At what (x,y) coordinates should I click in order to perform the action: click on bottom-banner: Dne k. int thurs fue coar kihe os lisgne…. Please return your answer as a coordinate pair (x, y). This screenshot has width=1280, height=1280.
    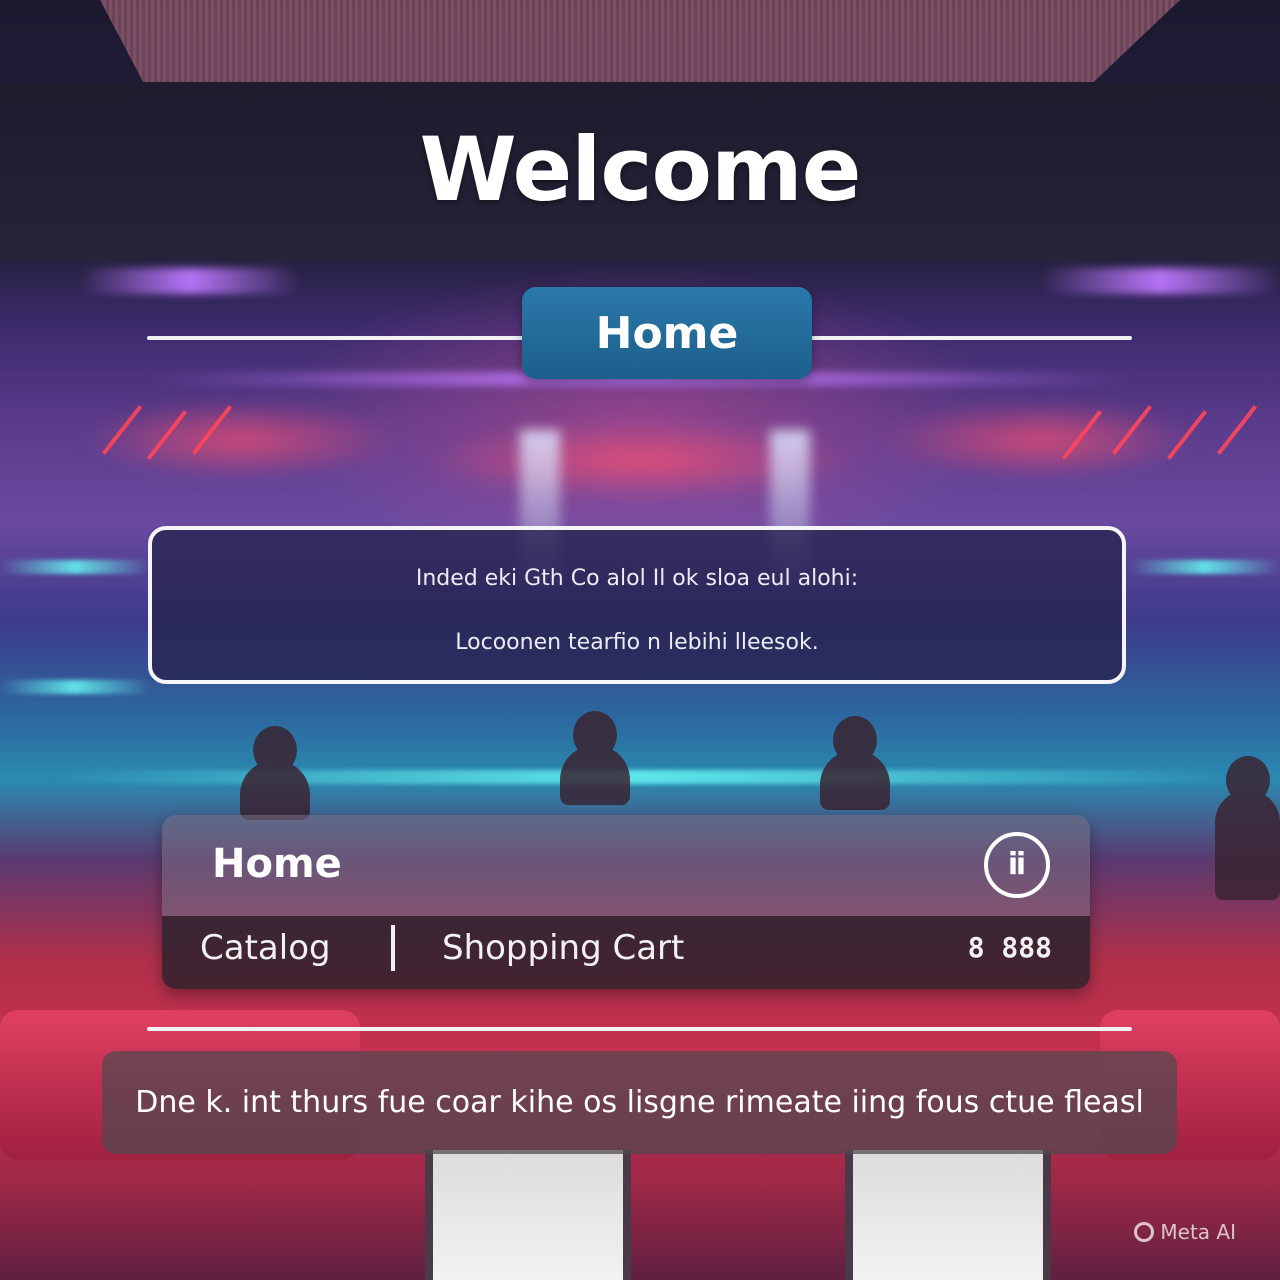
    Looking at the image, I should click on (639, 1102).